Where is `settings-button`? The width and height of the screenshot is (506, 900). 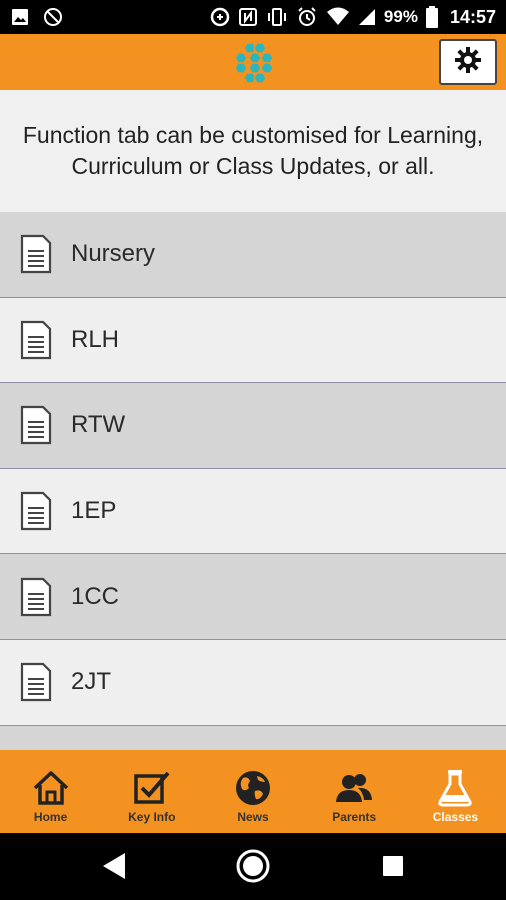 settings-button is located at coordinates (468, 62).